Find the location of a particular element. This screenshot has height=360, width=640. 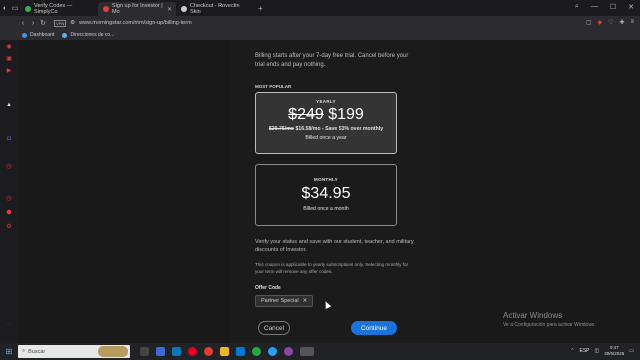

forward-icon: › is located at coordinates (33, 23).